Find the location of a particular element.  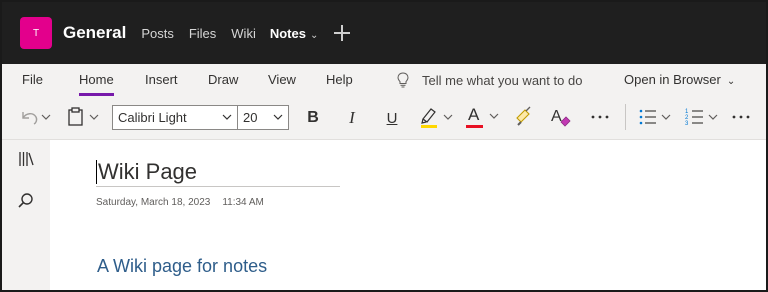

font-name-value: Calibri Light is located at coordinates (152, 117).